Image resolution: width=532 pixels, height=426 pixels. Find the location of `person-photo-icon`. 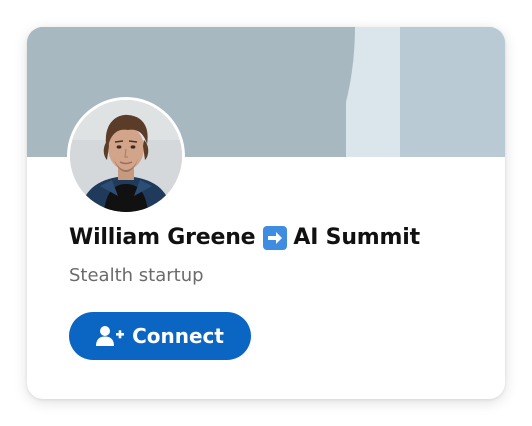

person-photo-icon is located at coordinates (126, 156).